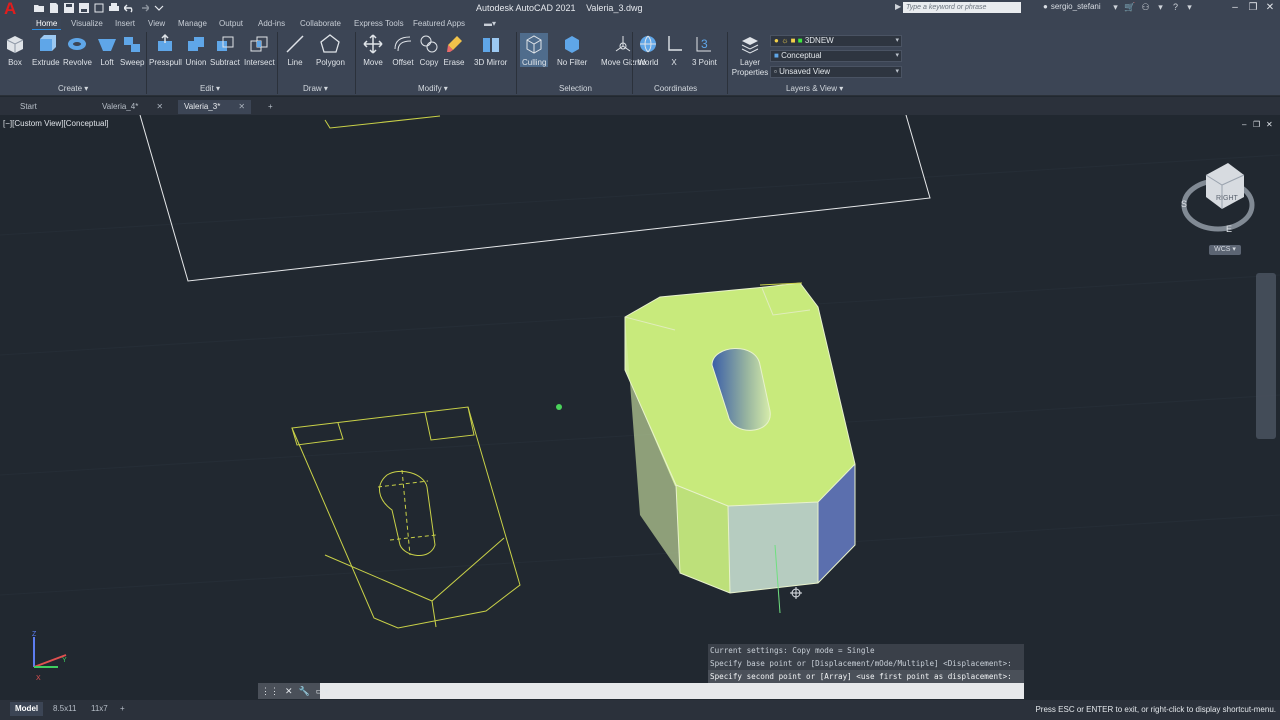  What do you see at coordinates (1184, 204) in the screenshot?
I see `compass-south: S` at bounding box center [1184, 204].